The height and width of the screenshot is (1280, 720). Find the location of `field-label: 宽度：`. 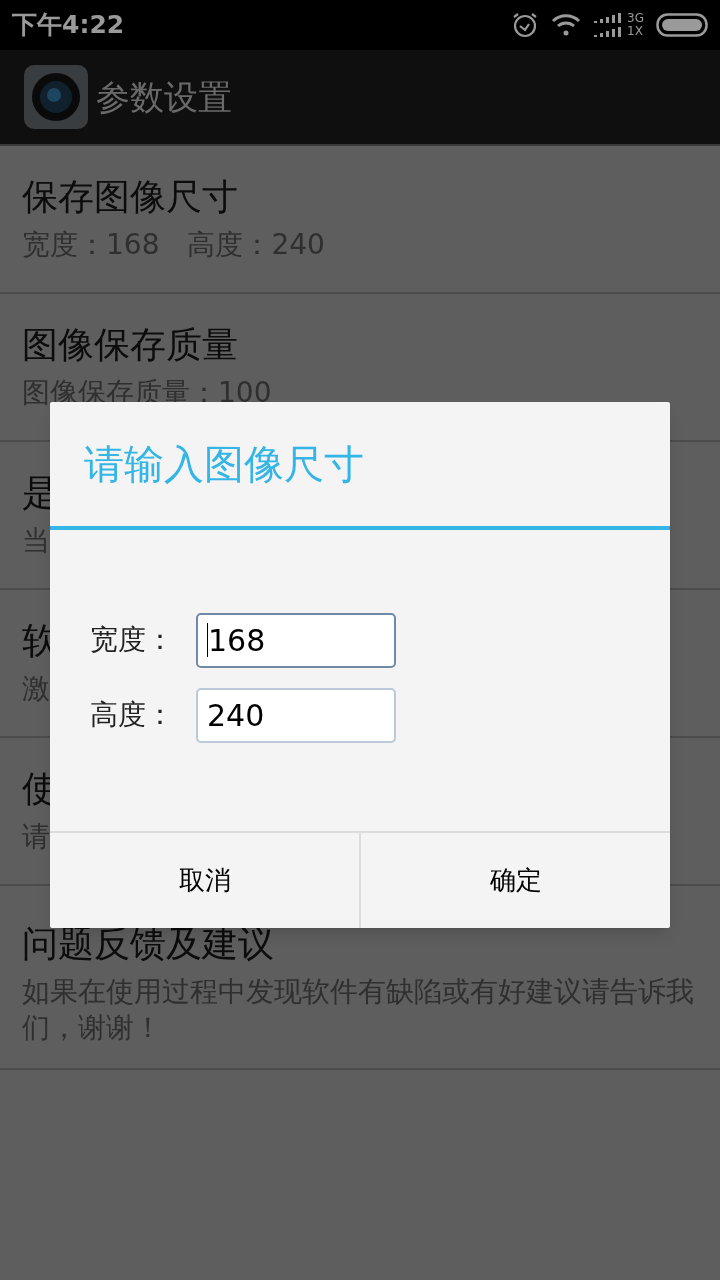

field-label: 宽度： is located at coordinates (132, 640).